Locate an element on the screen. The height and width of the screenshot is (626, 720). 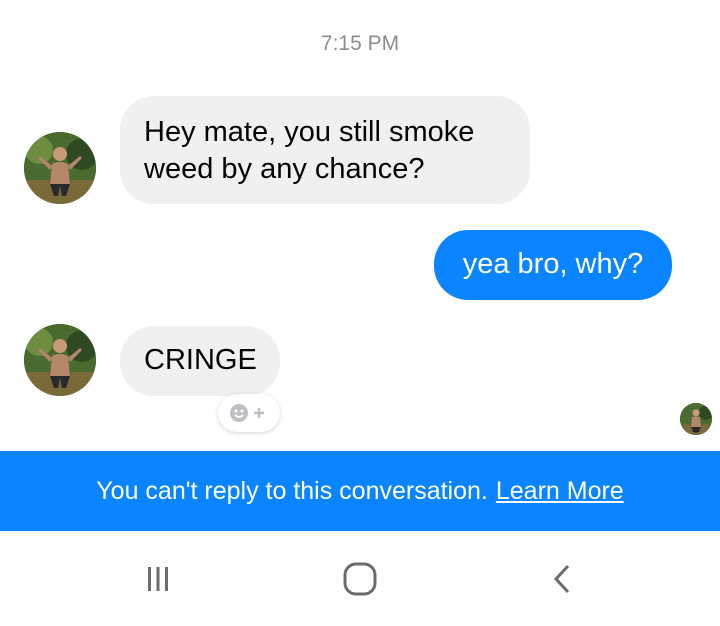
message-text: CRINGE is located at coordinates (200, 360).